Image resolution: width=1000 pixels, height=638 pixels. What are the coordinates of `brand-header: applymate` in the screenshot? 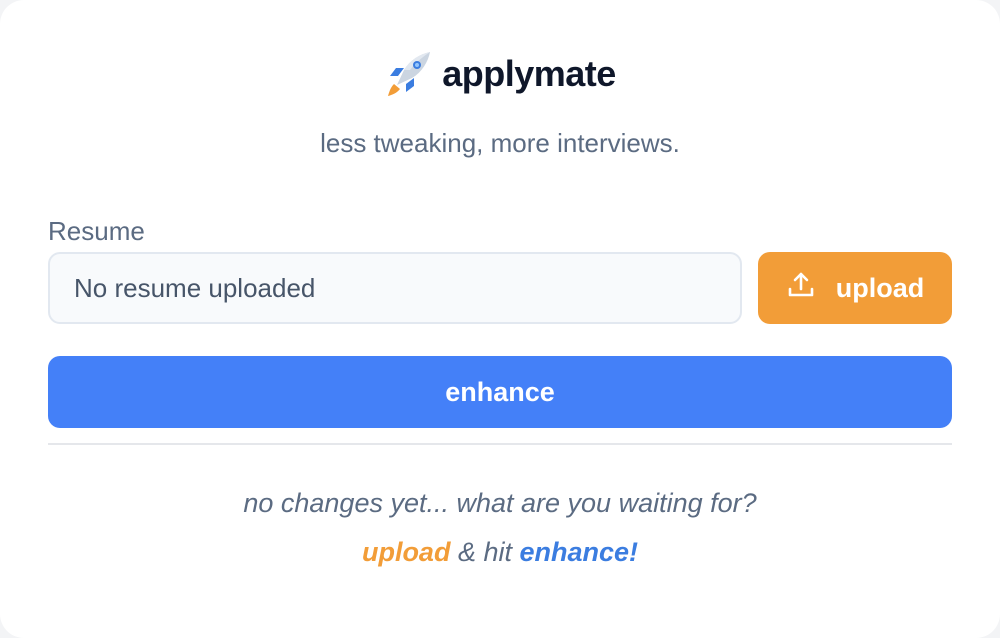 It's located at (500, 74).